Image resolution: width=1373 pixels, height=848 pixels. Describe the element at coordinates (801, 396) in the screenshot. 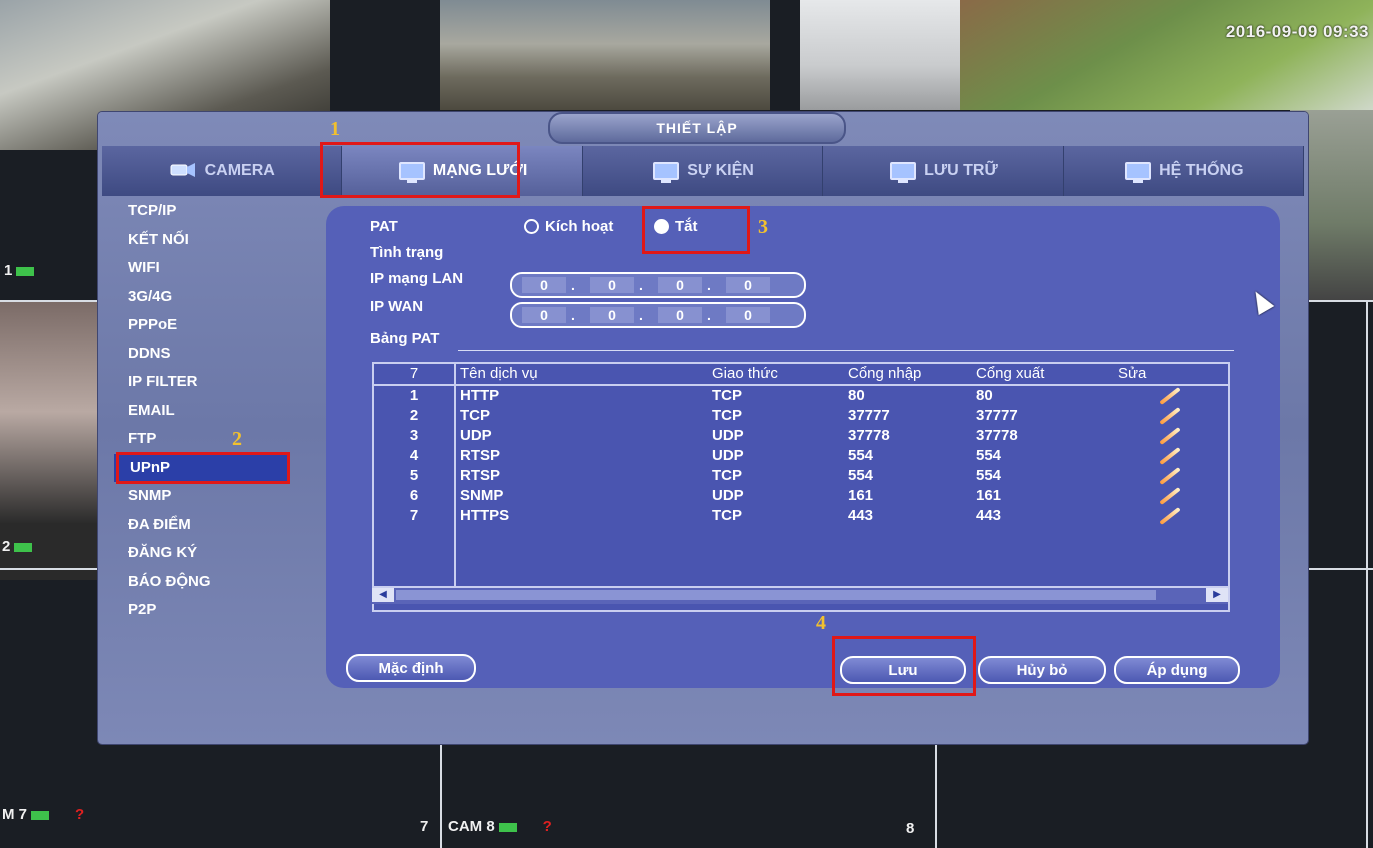

I see `table-row: 1 HTTP TCP 80 80` at that location.